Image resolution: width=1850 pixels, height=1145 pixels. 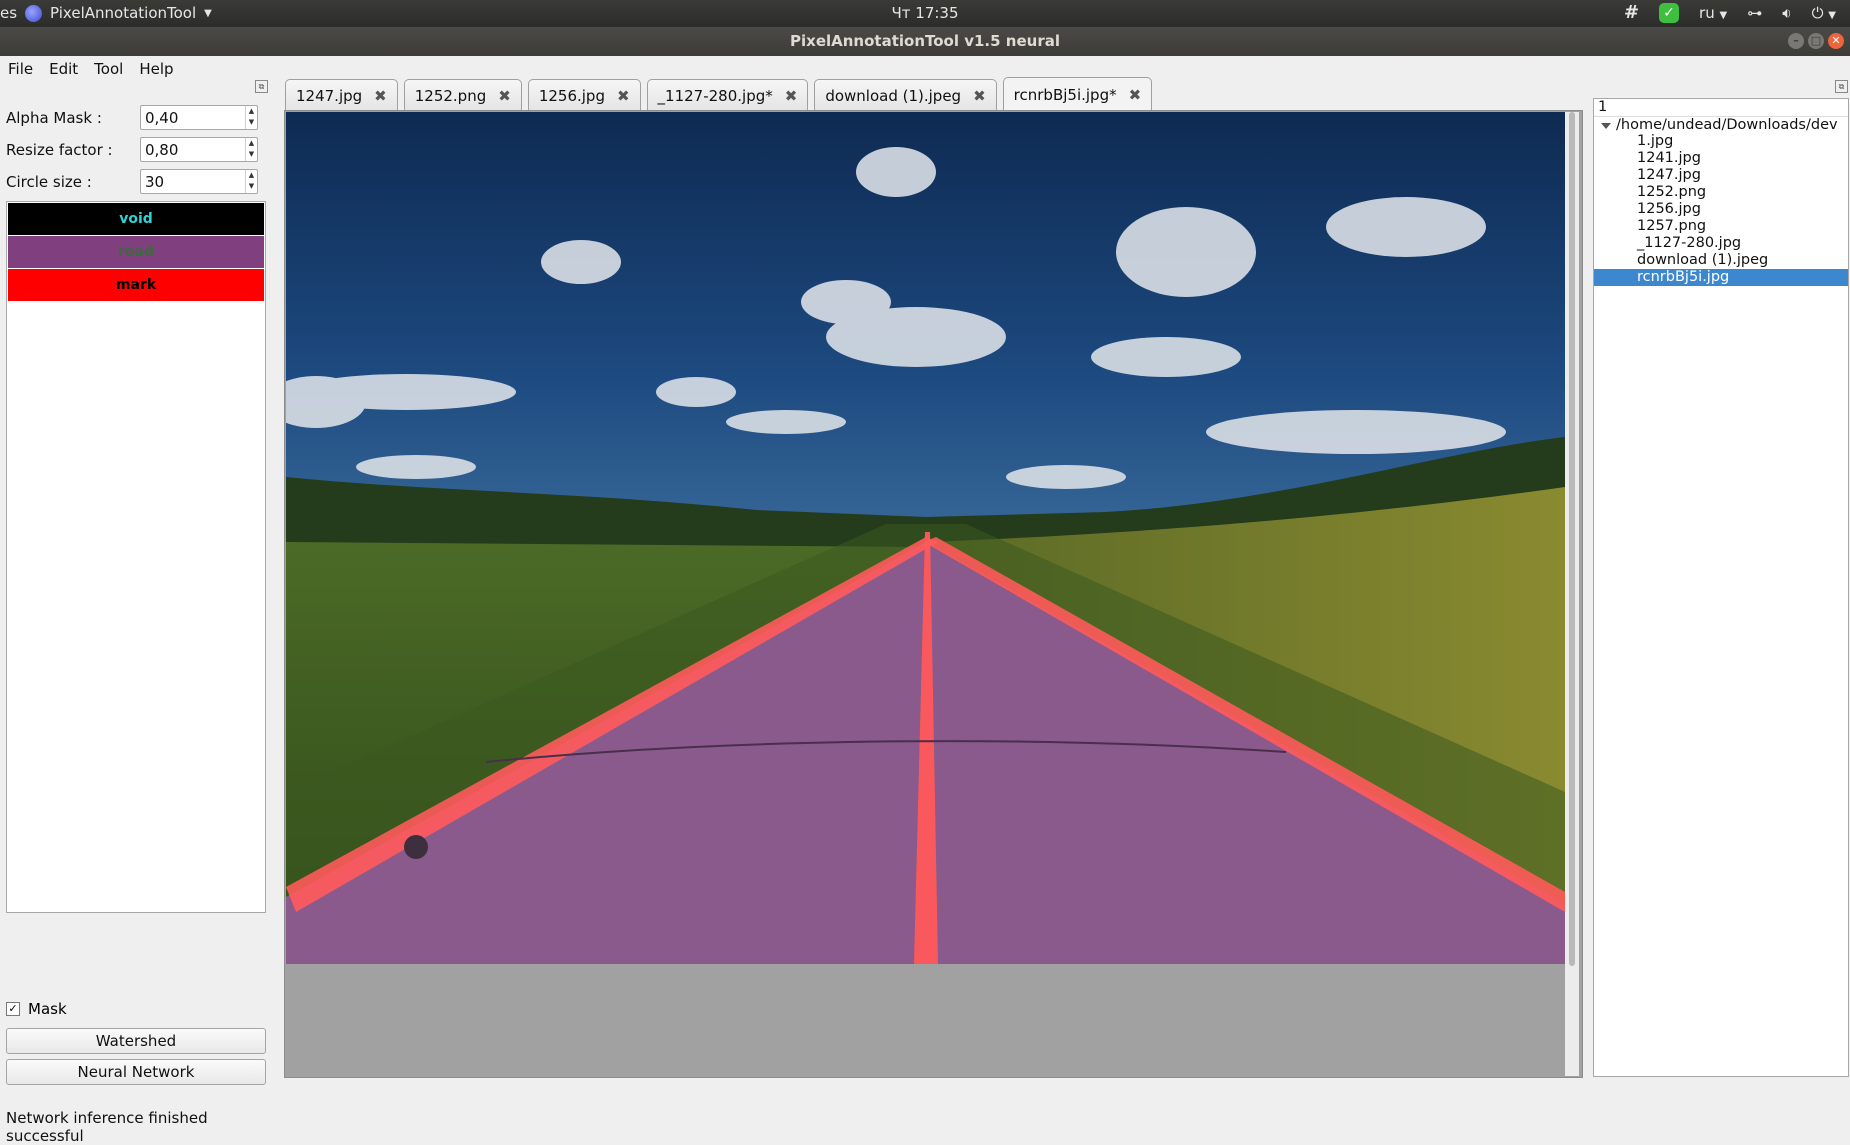 What do you see at coordinates (727, 95) in the screenshot?
I see `tab-1127-280: _1127-280.jpg* ✖` at bounding box center [727, 95].